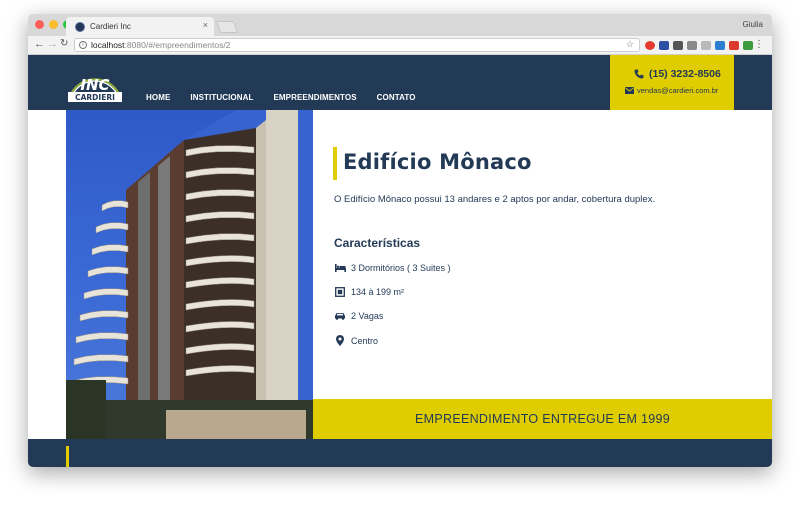  Describe the element at coordinates (734, 45) in the screenshot. I see `gift-extension-icon` at that location.